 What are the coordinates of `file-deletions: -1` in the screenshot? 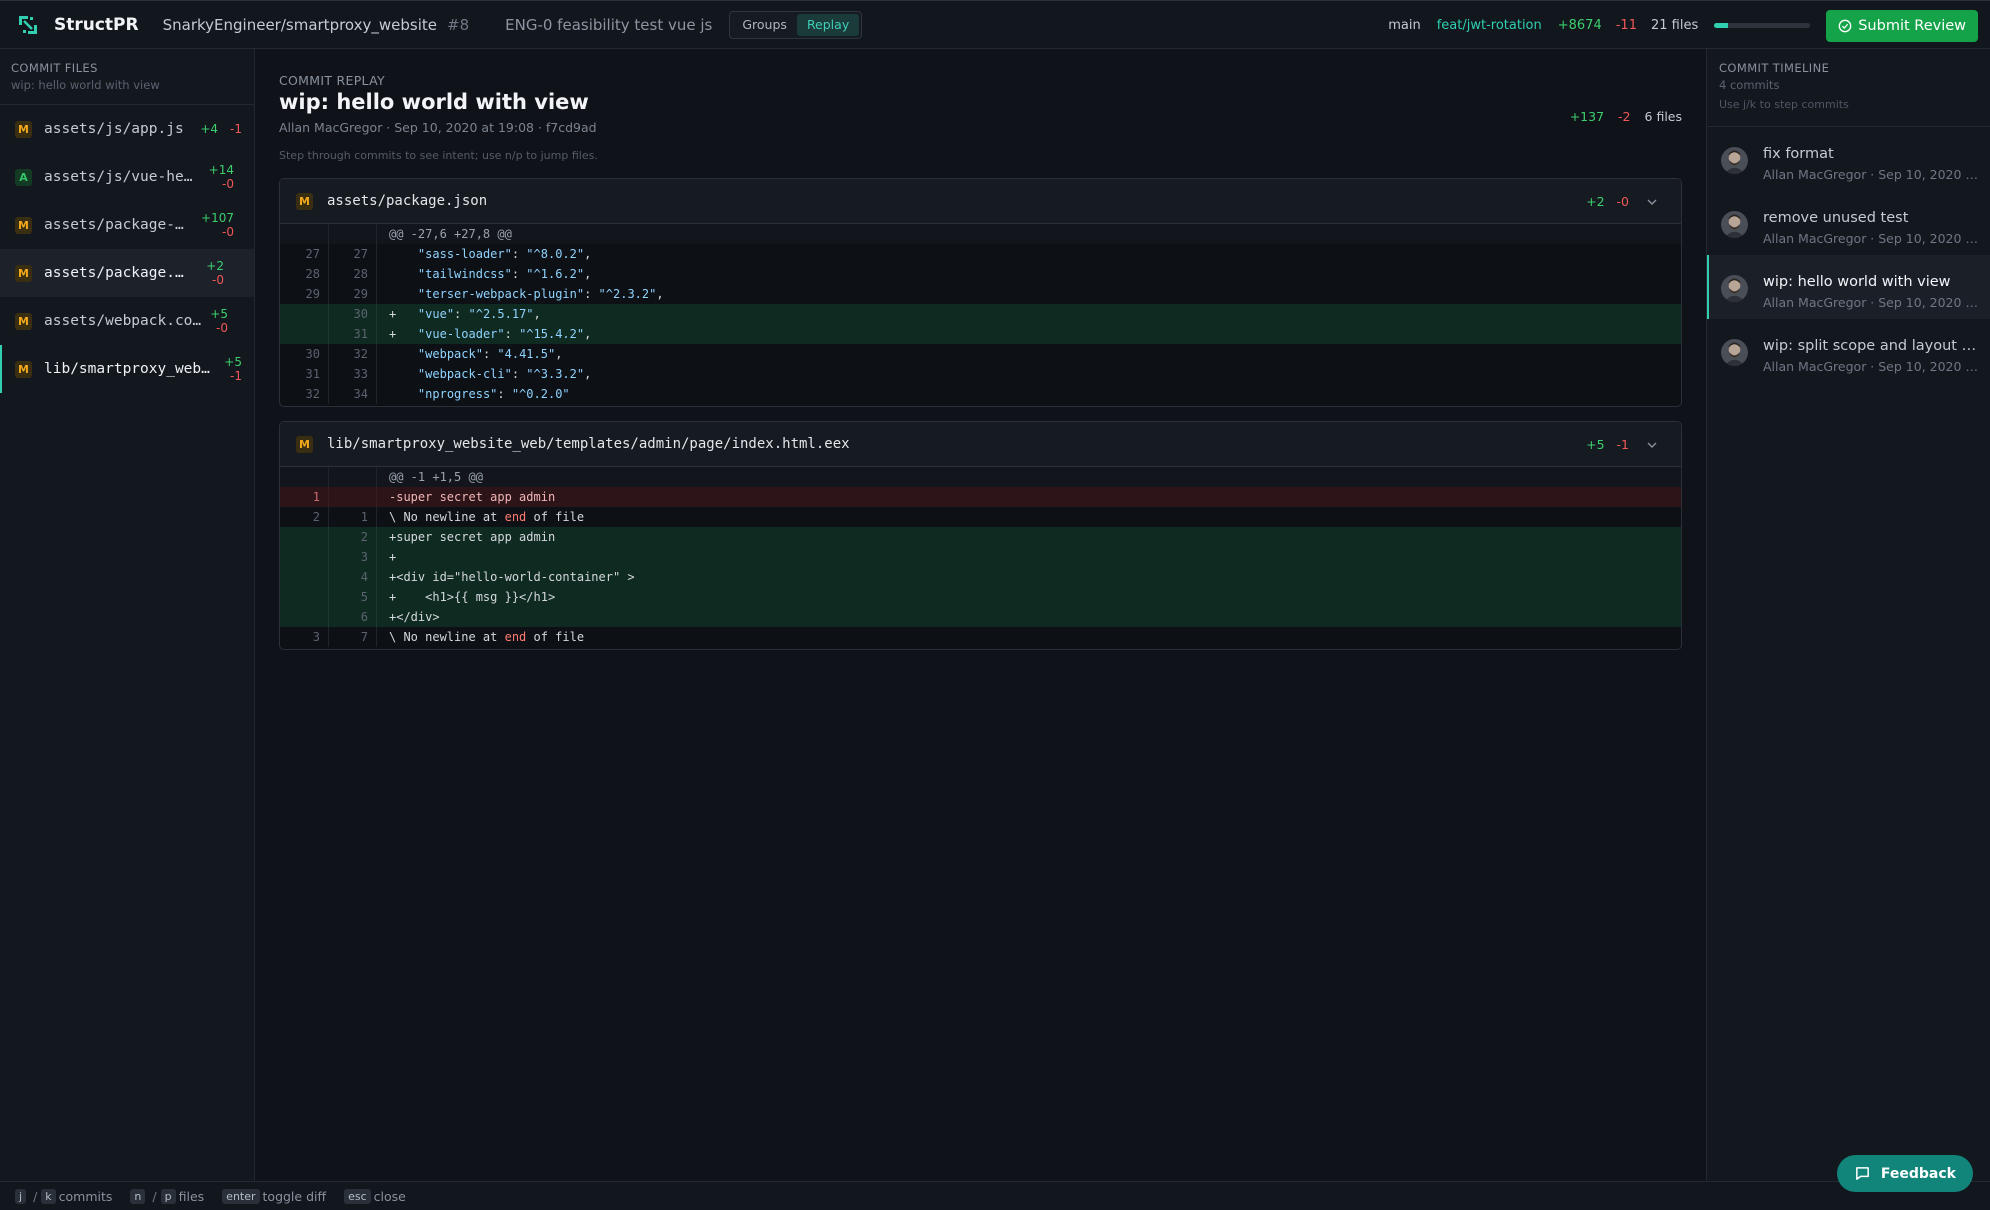 It's located at (236, 129).